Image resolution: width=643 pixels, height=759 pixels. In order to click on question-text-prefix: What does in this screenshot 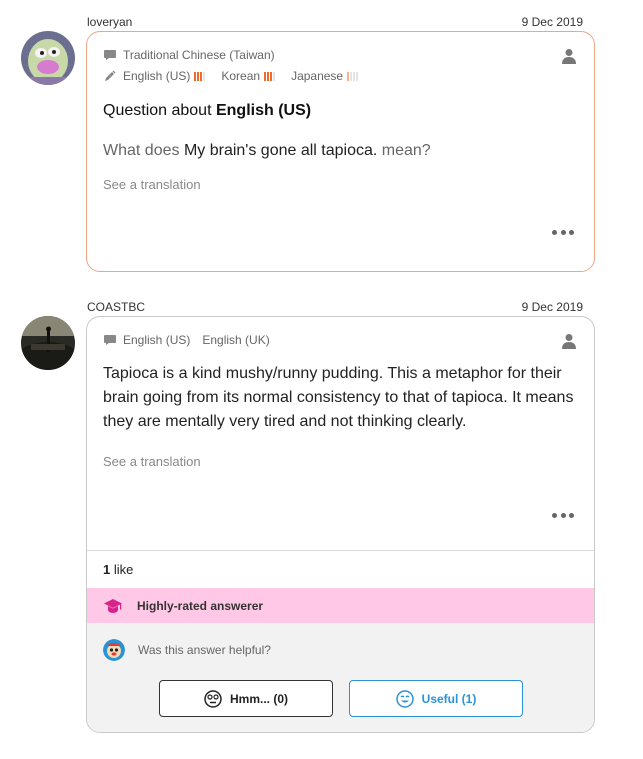, I will do `click(143, 150)`.